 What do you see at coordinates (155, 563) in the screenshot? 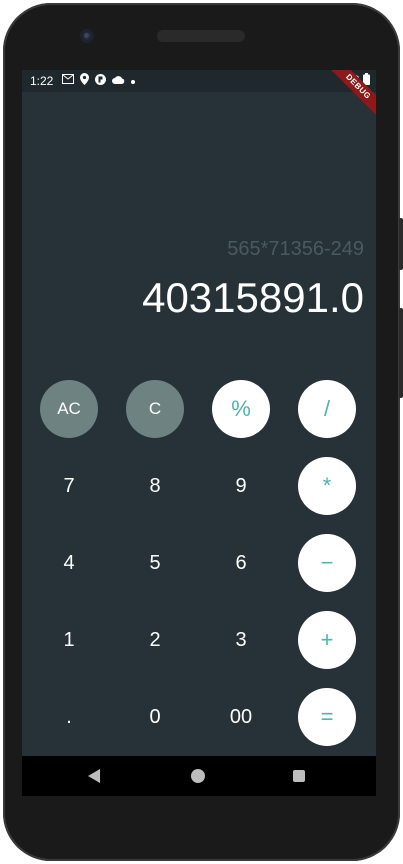
I see `digit-5-button: 5` at bounding box center [155, 563].